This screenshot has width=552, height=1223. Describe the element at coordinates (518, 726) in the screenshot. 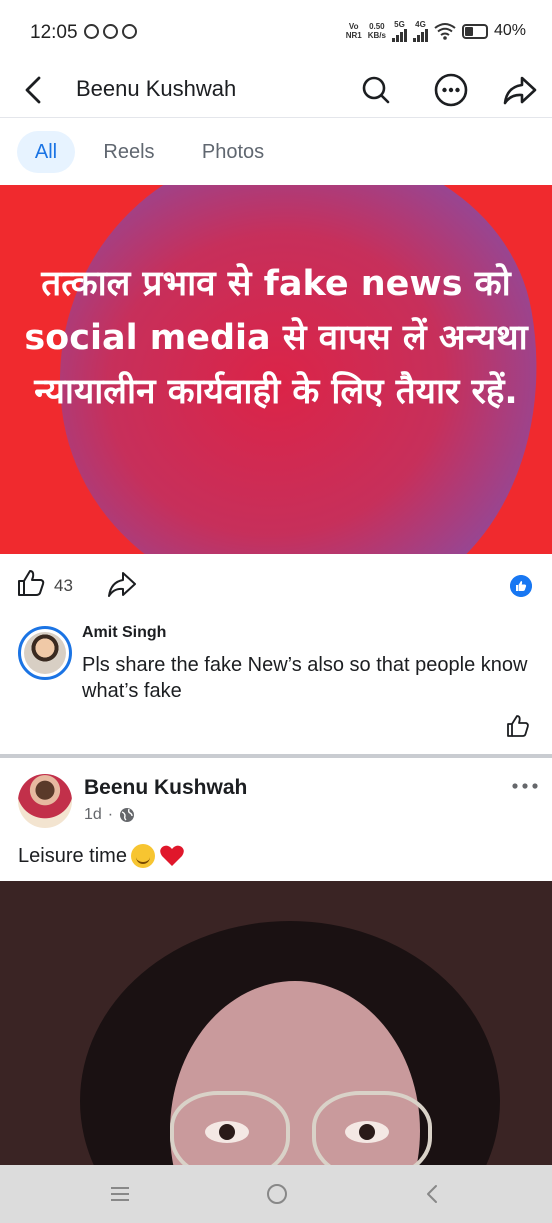

I see `comment-like-icon` at that location.